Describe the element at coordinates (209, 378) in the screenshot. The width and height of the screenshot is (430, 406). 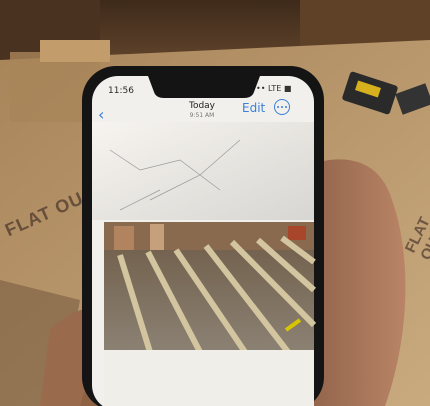
I see `screen-bottom-white` at that location.